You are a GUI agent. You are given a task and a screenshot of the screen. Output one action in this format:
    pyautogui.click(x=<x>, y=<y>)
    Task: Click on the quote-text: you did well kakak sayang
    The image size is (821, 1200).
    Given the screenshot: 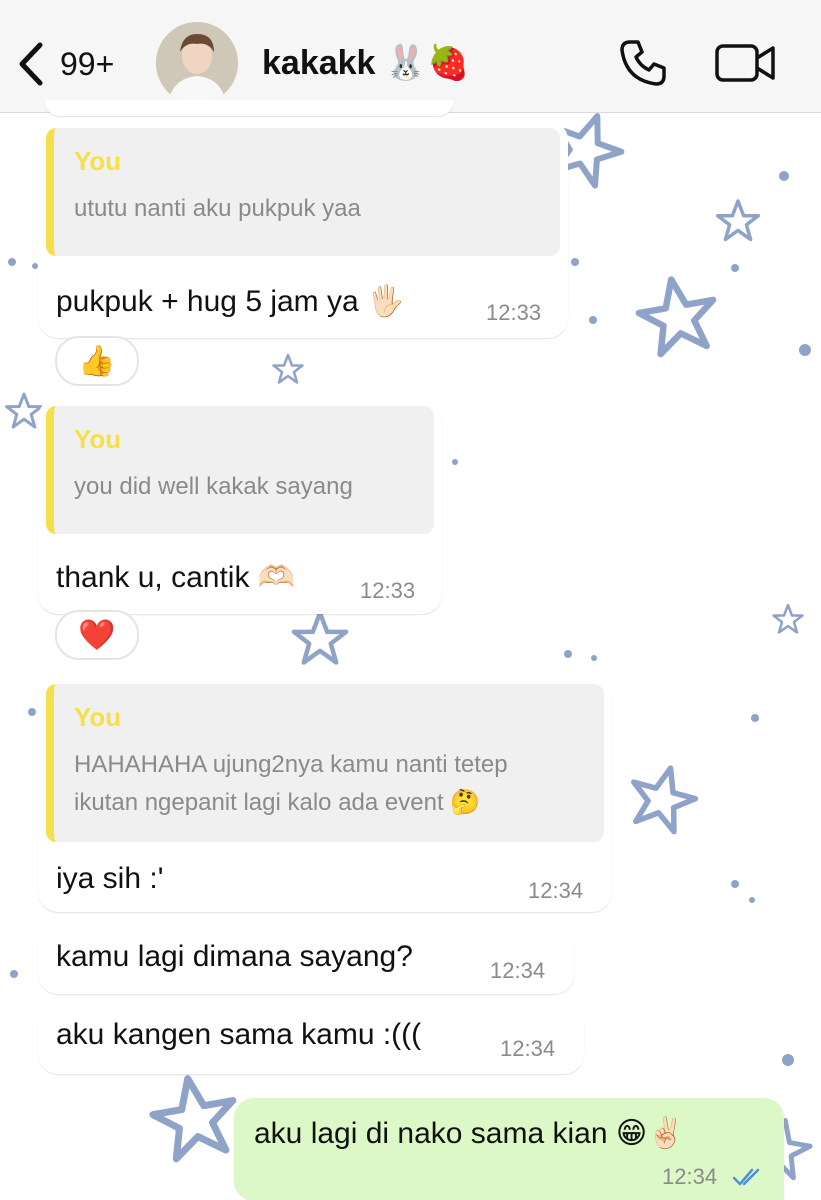 What is the action you would take?
    pyautogui.click(x=213, y=486)
    